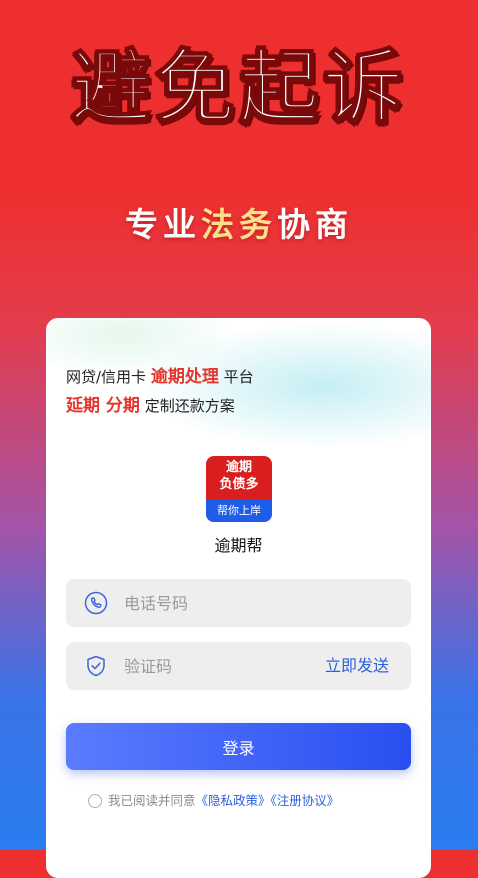 Image resolution: width=478 pixels, height=878 pixels. Describe the element at coordinates (103, 406) in the screenshot. I see `promo-line-2-highlight: 延期 分期` at that location.